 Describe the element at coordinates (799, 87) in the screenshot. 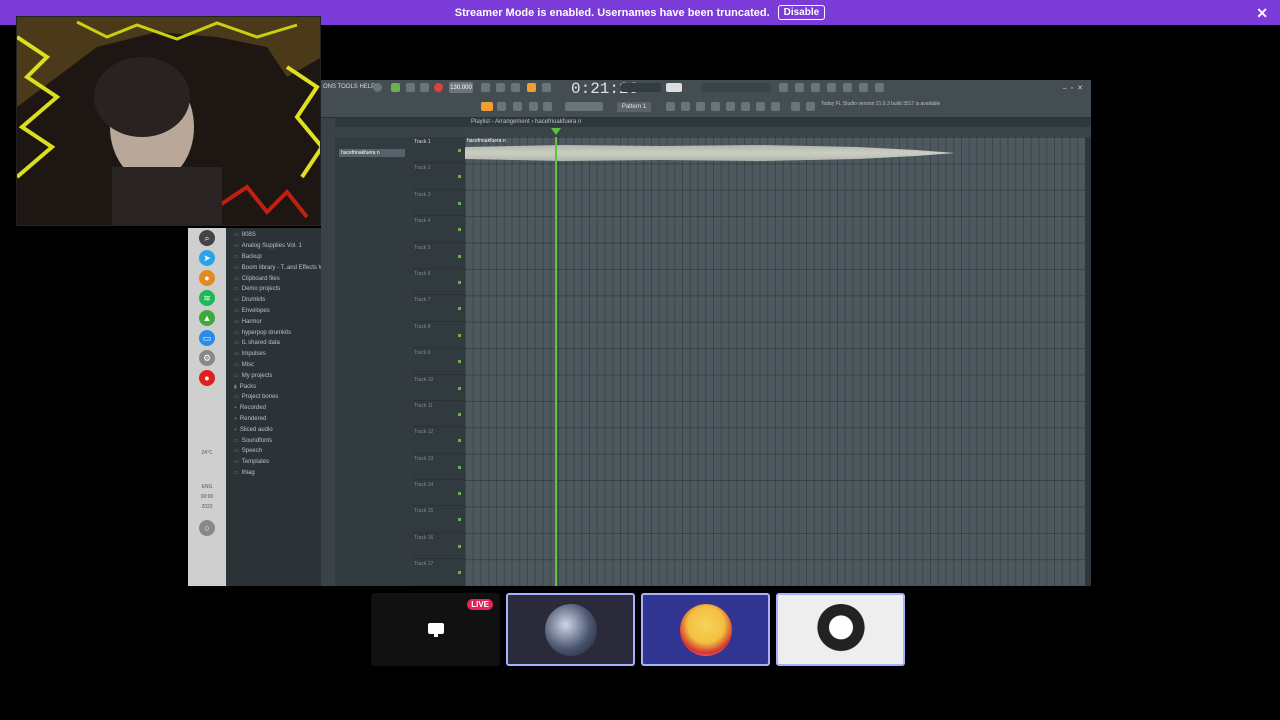

I see `mixer-icon` at that location.